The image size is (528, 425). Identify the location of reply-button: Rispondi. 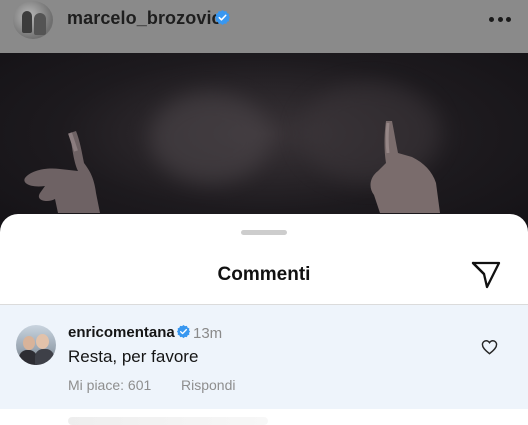
(208, 385).